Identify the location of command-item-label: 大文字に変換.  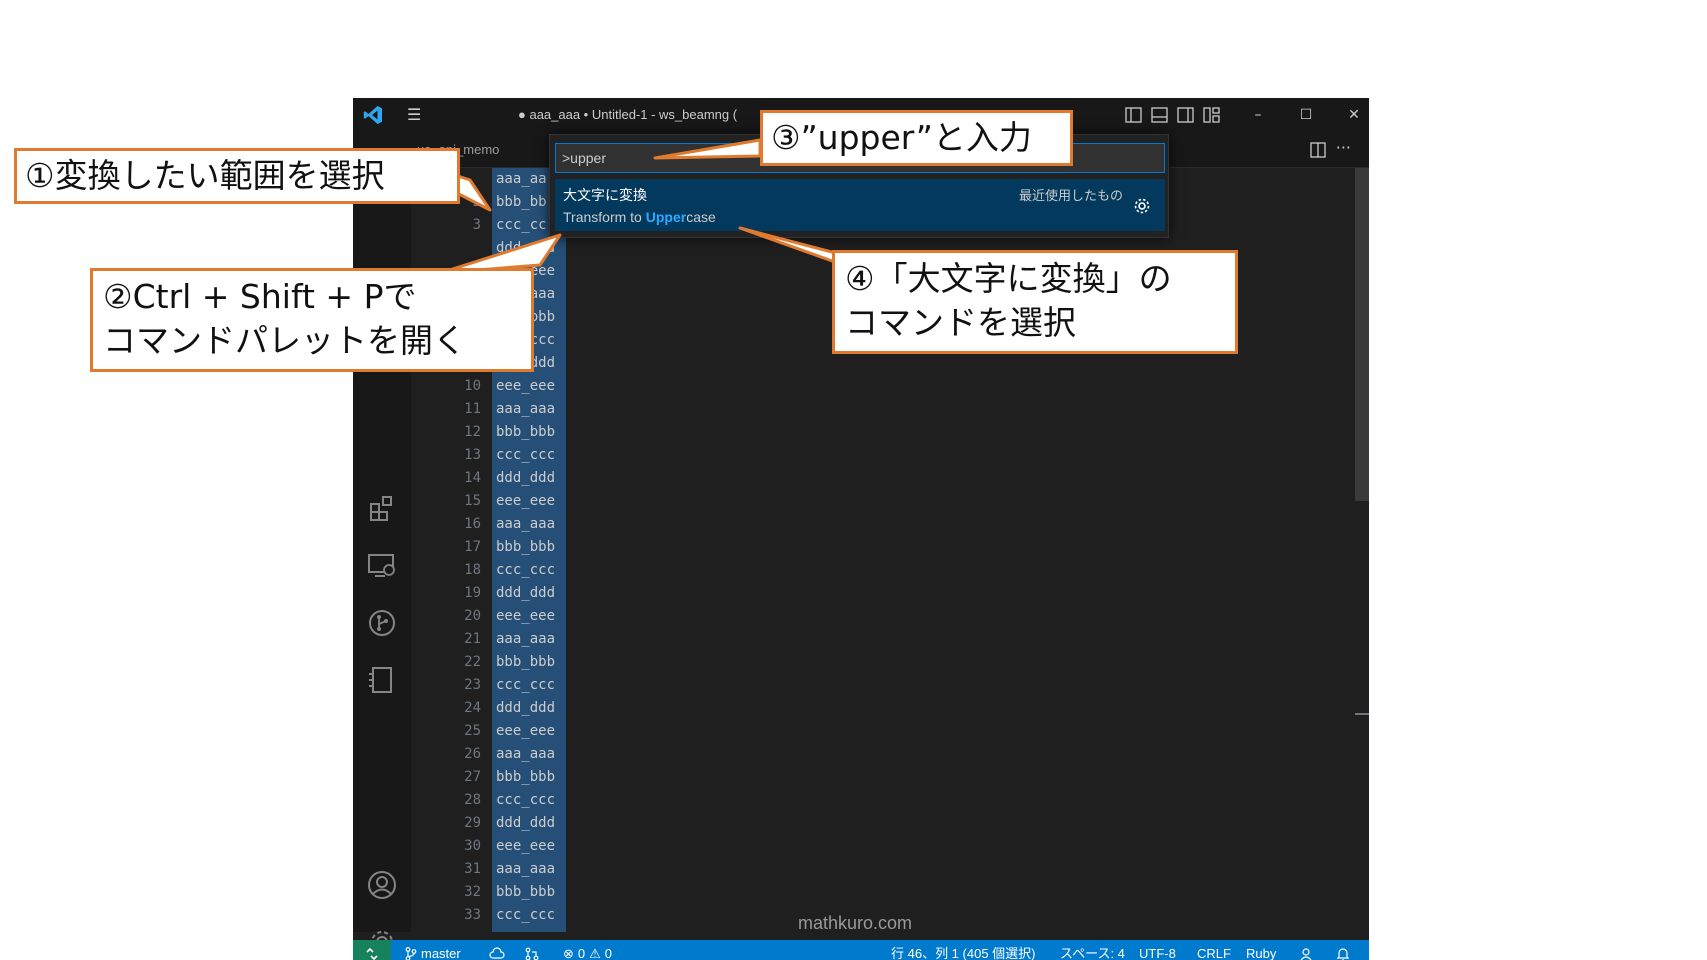
(605, 196).